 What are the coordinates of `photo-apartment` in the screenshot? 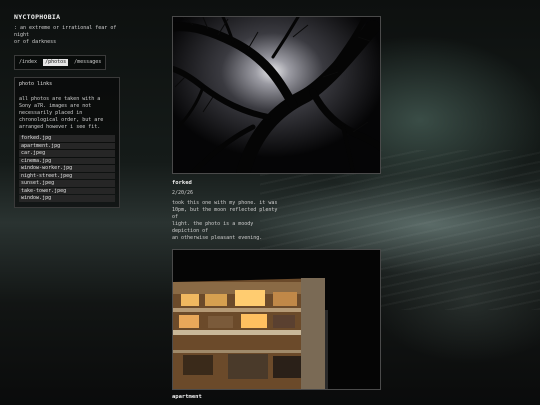 It's located at (276, 319).